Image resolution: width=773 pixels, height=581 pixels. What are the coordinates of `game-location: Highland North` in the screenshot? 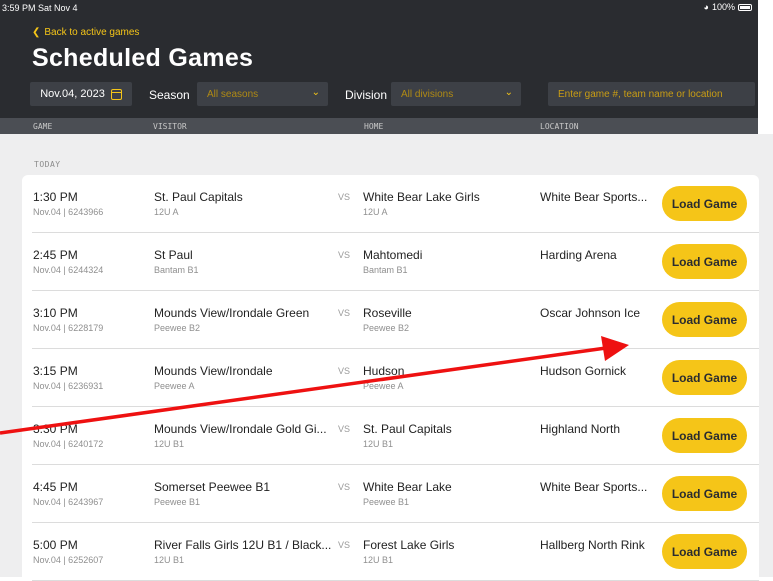 It's located at (580, 429).